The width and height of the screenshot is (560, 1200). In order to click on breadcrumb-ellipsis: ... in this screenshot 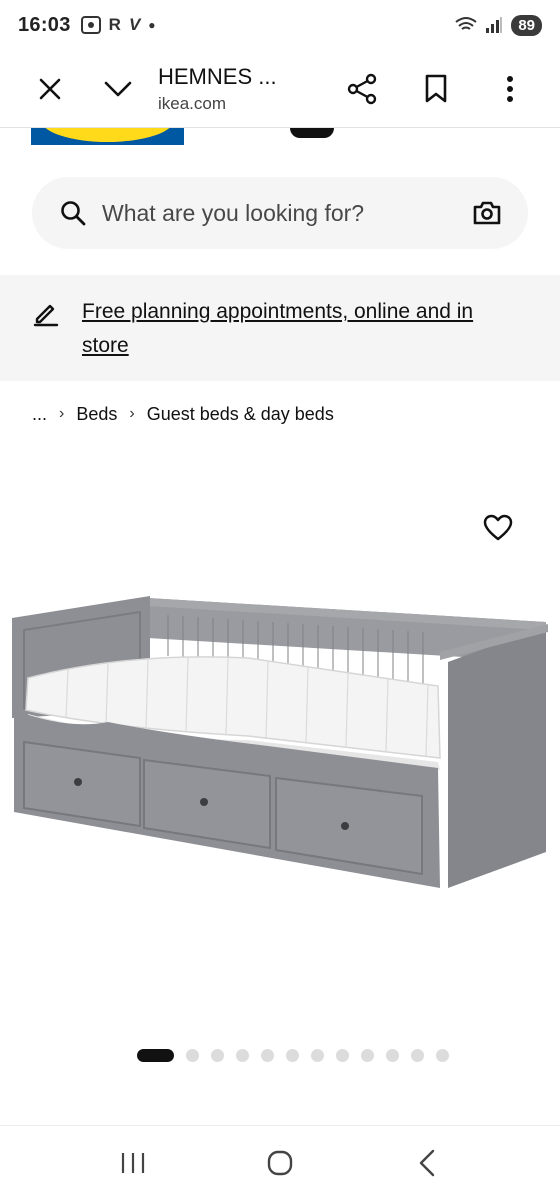, I will do `click(39, 414)`.